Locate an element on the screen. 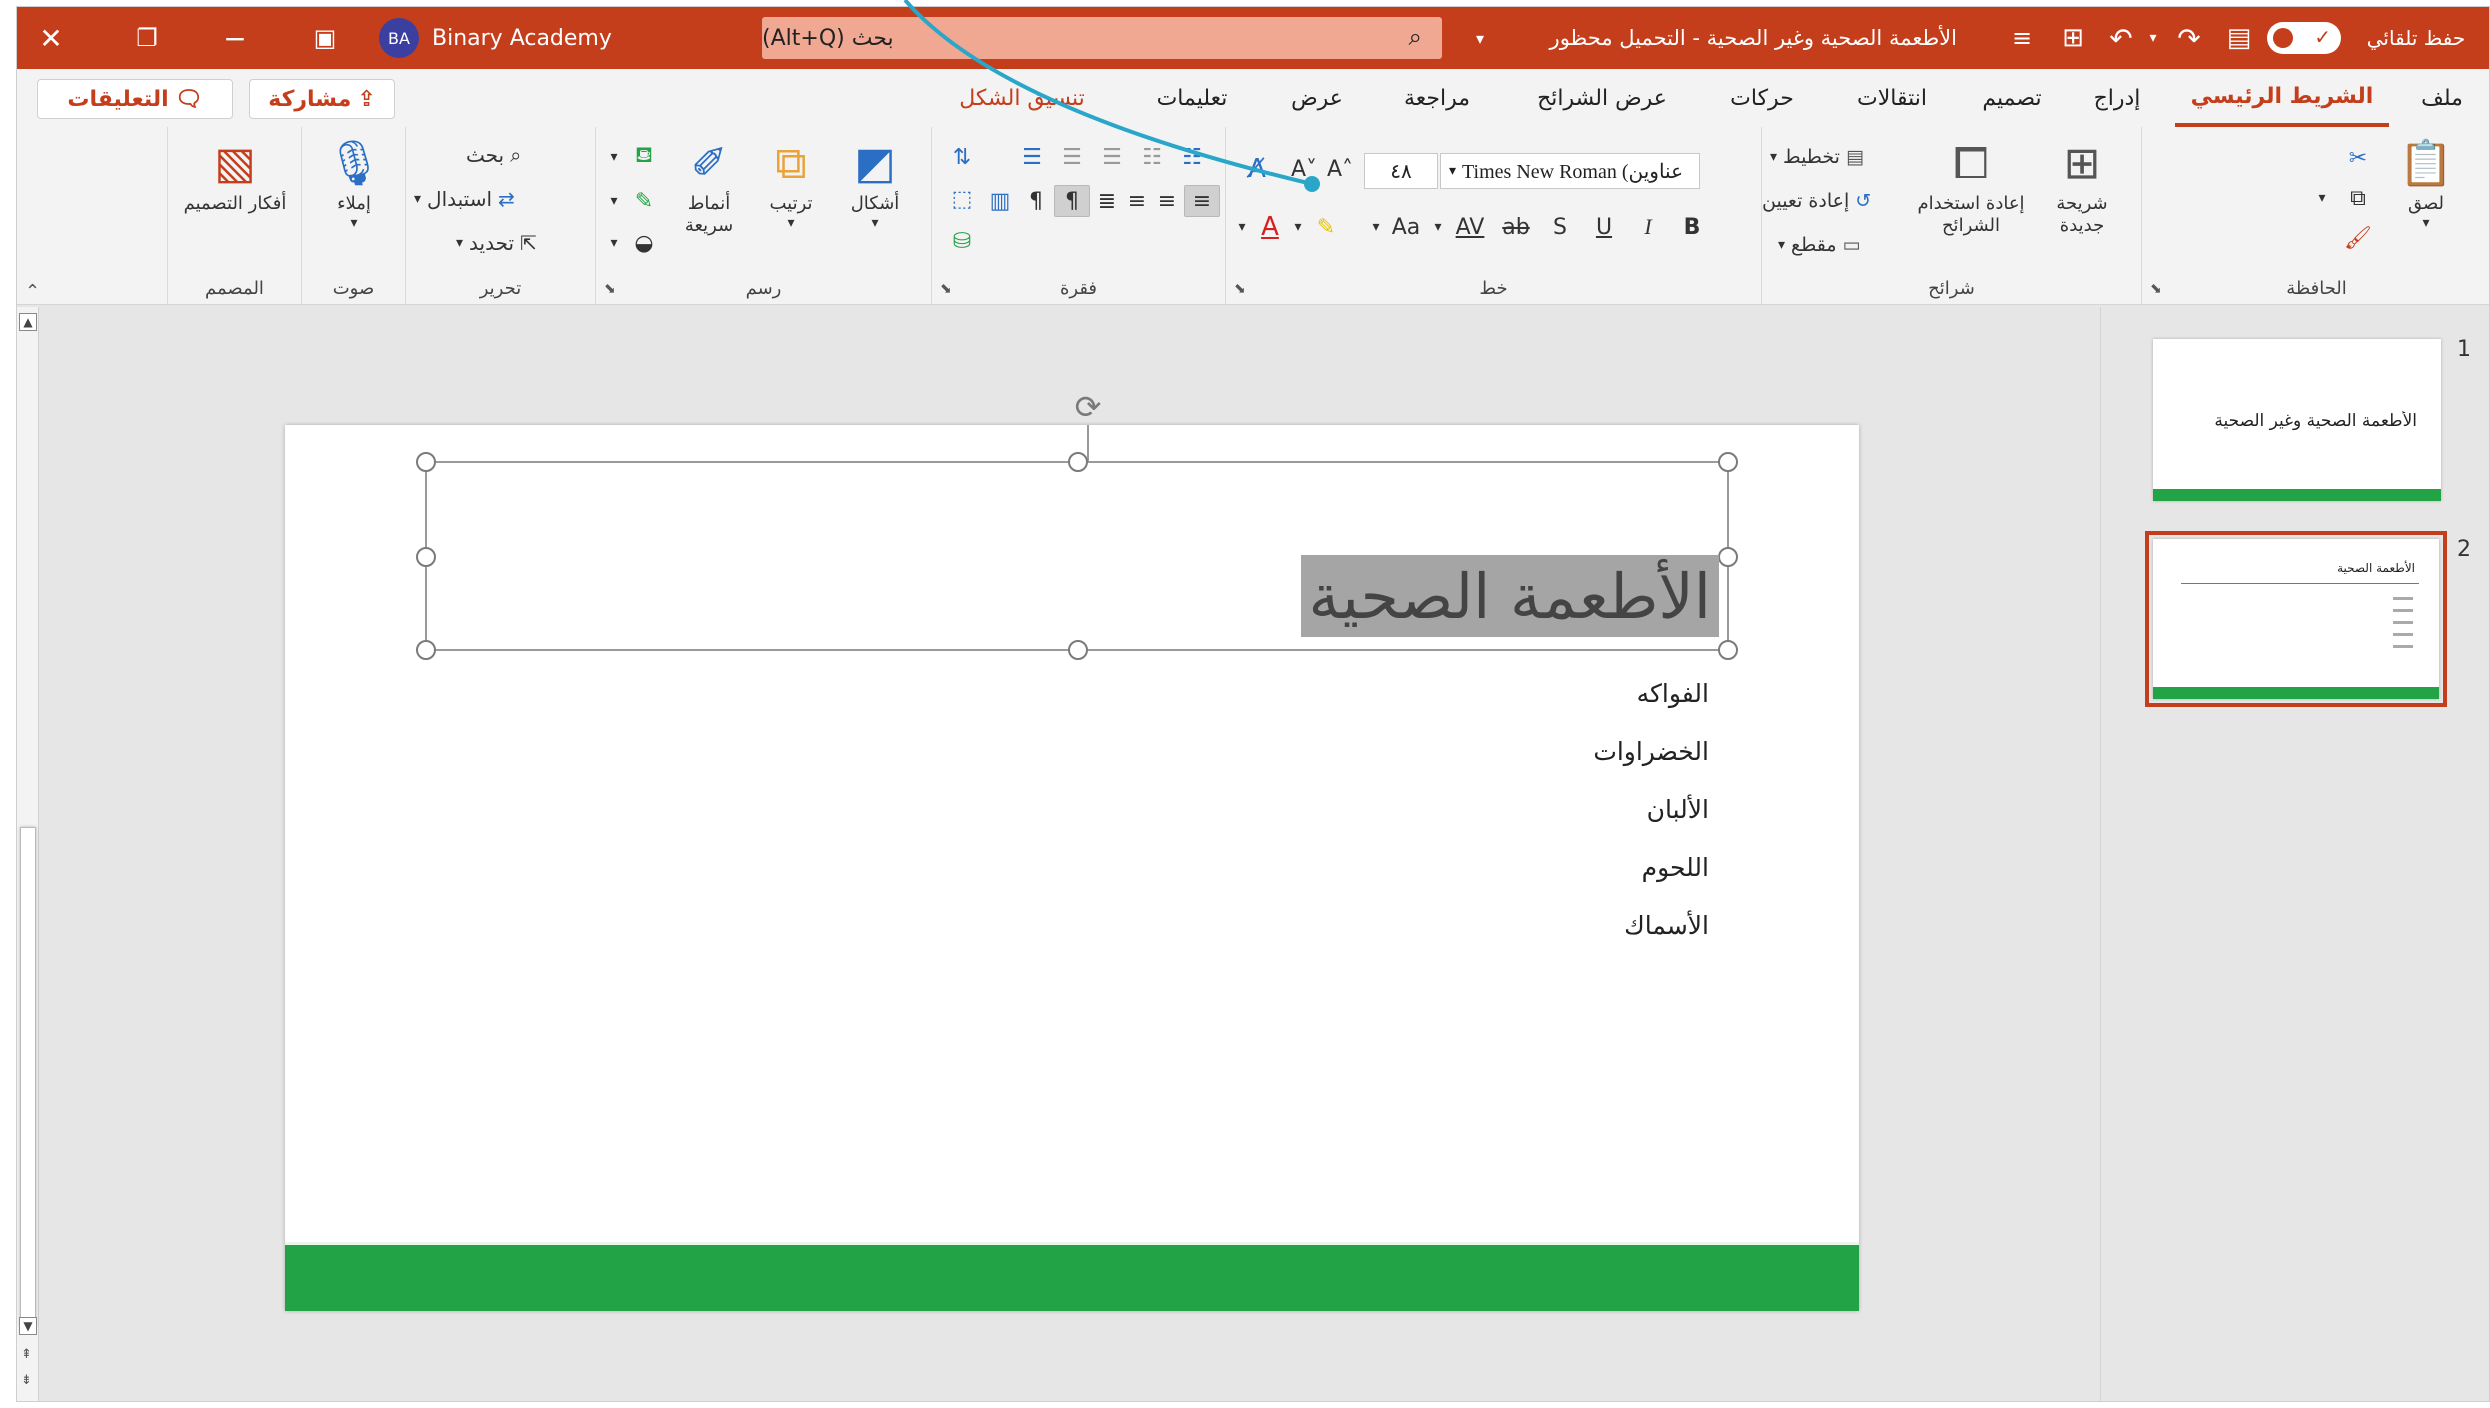 The height and width of the screenshot is (1408, 2490). tab-design: تصميم is located at coordinates (2012, 98).